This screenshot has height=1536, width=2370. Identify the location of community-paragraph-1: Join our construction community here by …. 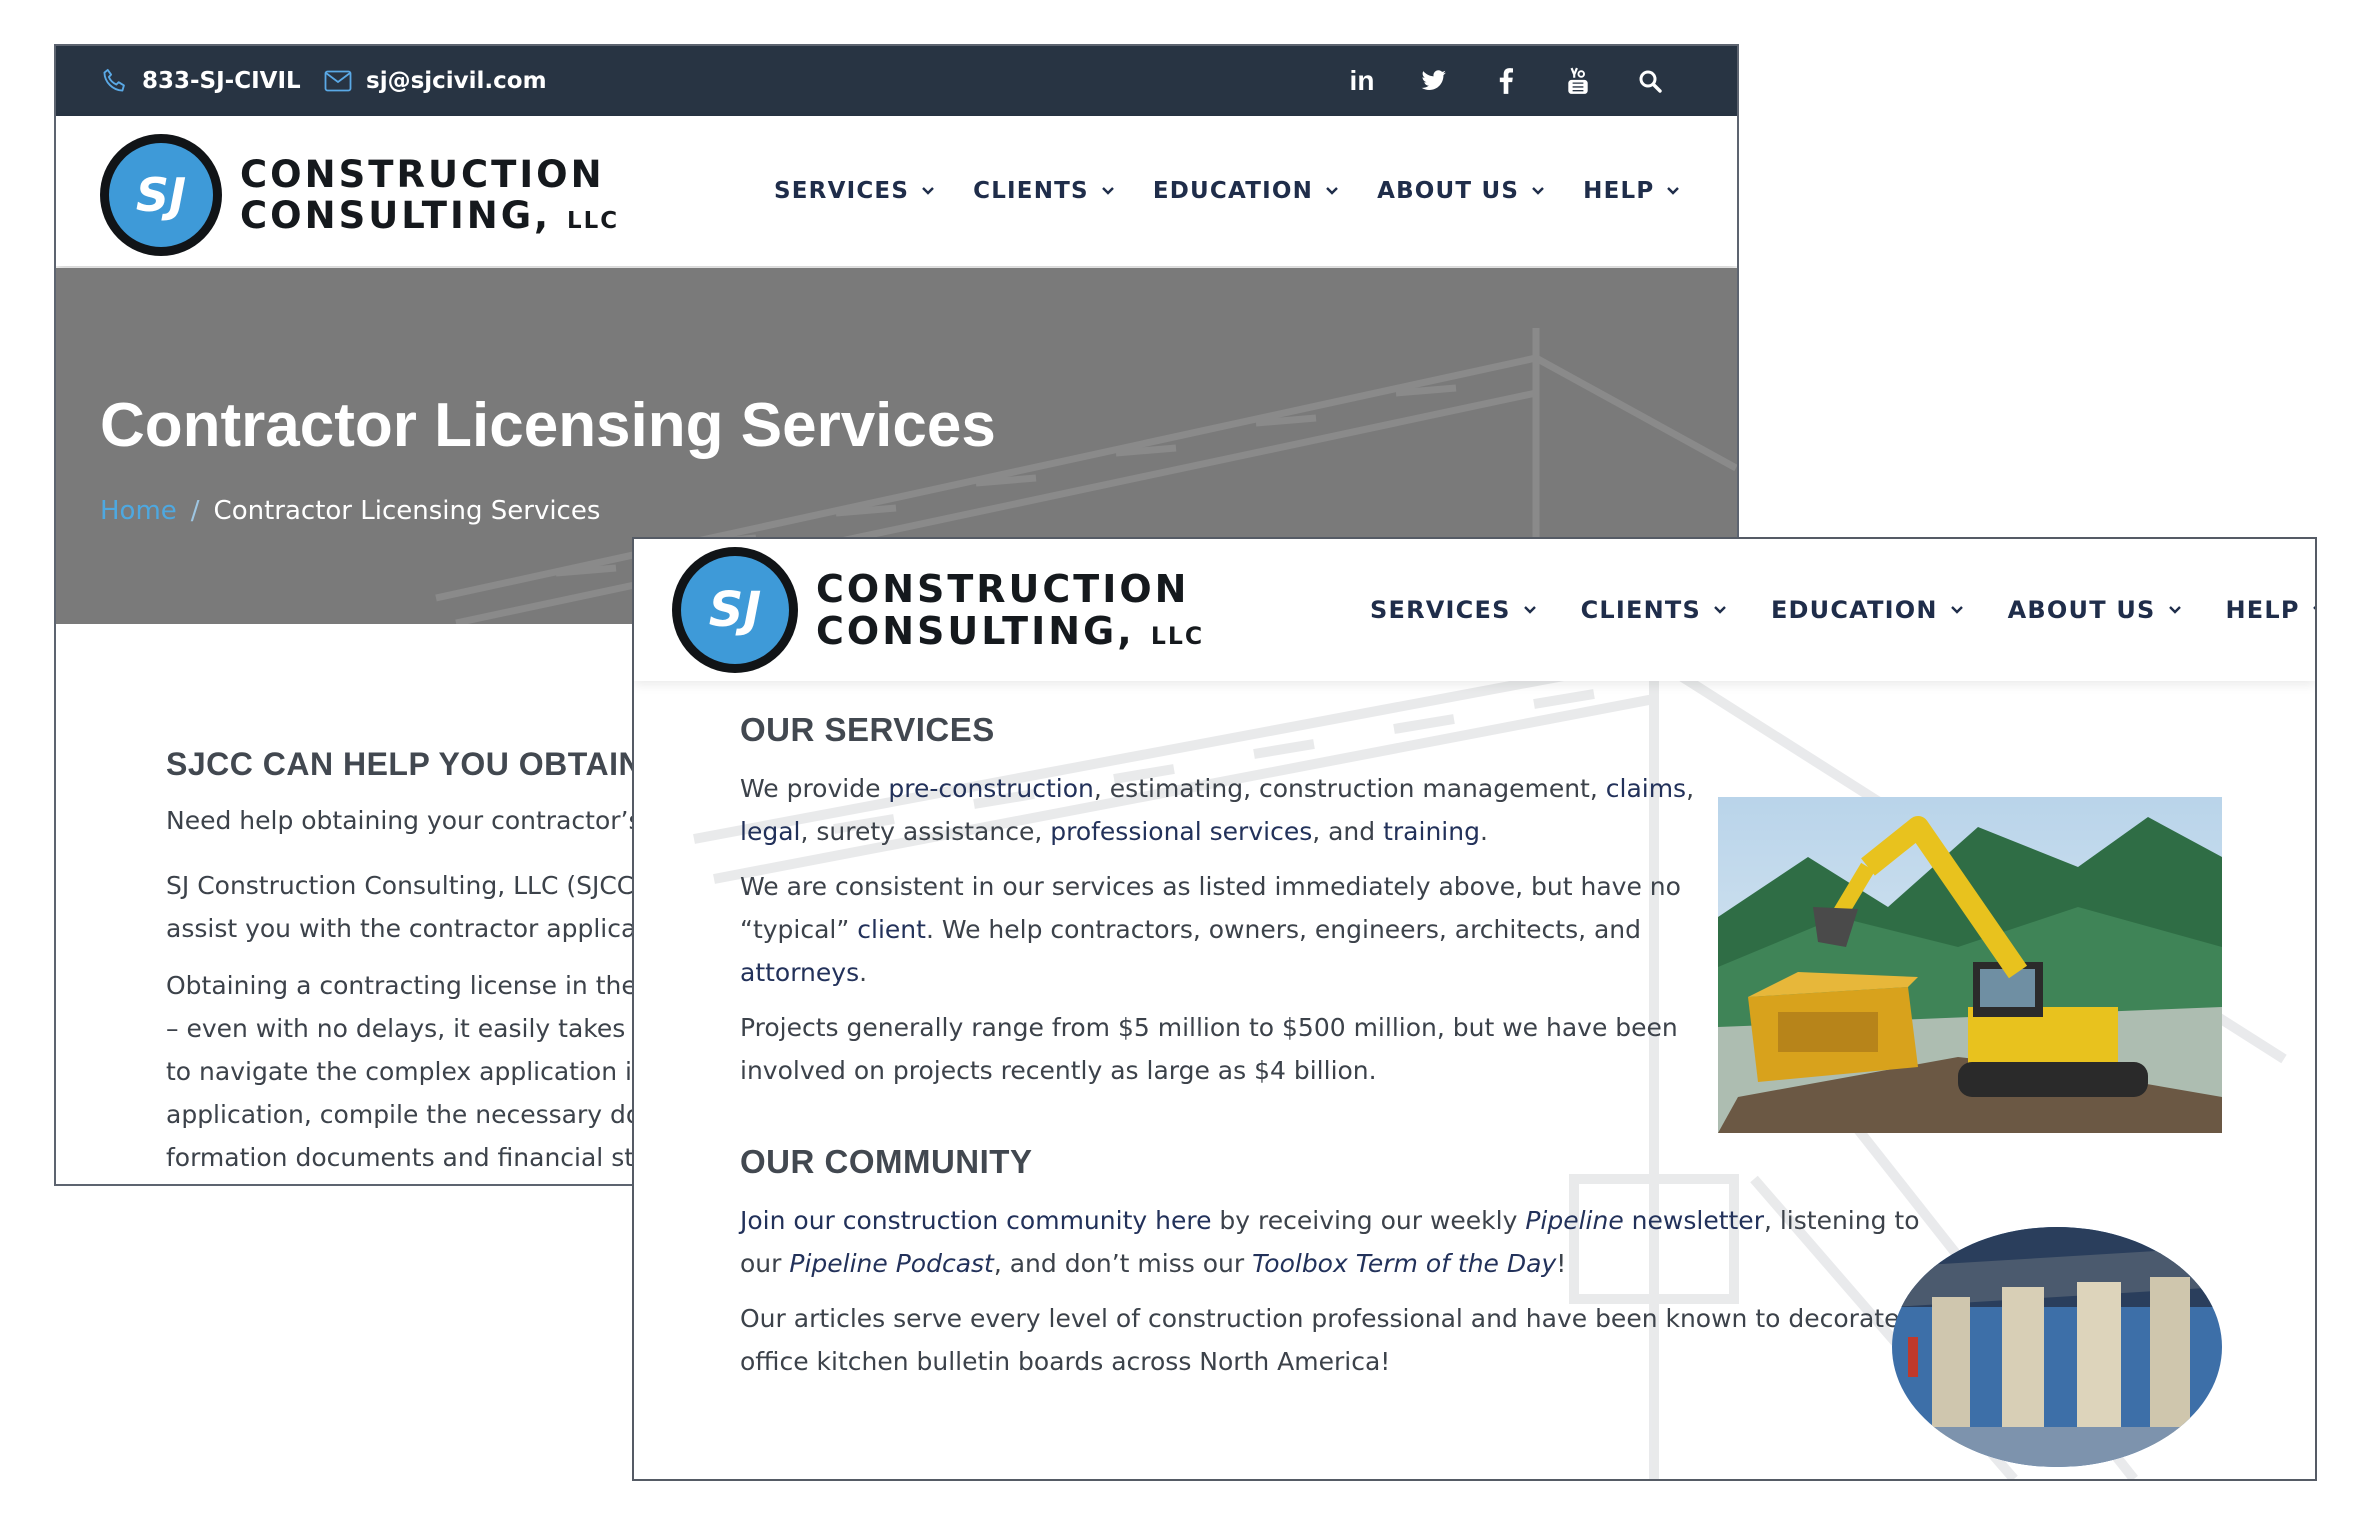
(1330, 1242).